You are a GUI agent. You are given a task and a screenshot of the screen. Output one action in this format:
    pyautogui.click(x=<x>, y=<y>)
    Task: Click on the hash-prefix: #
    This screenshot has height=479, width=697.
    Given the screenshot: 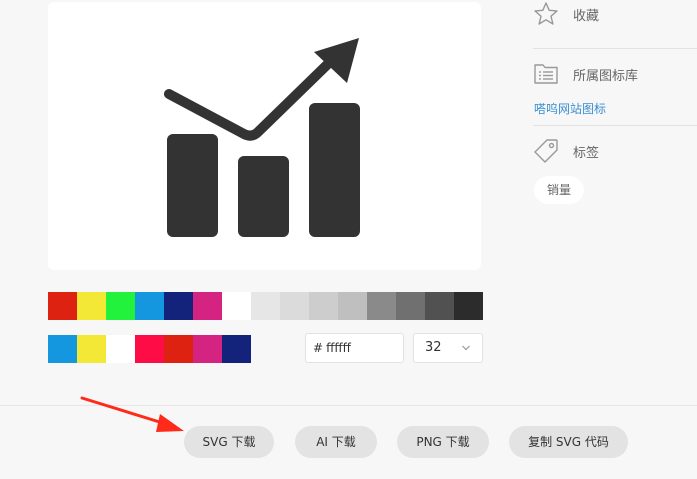 What is the action you would take?
    pyautogui.click(x=318, y=348)
    